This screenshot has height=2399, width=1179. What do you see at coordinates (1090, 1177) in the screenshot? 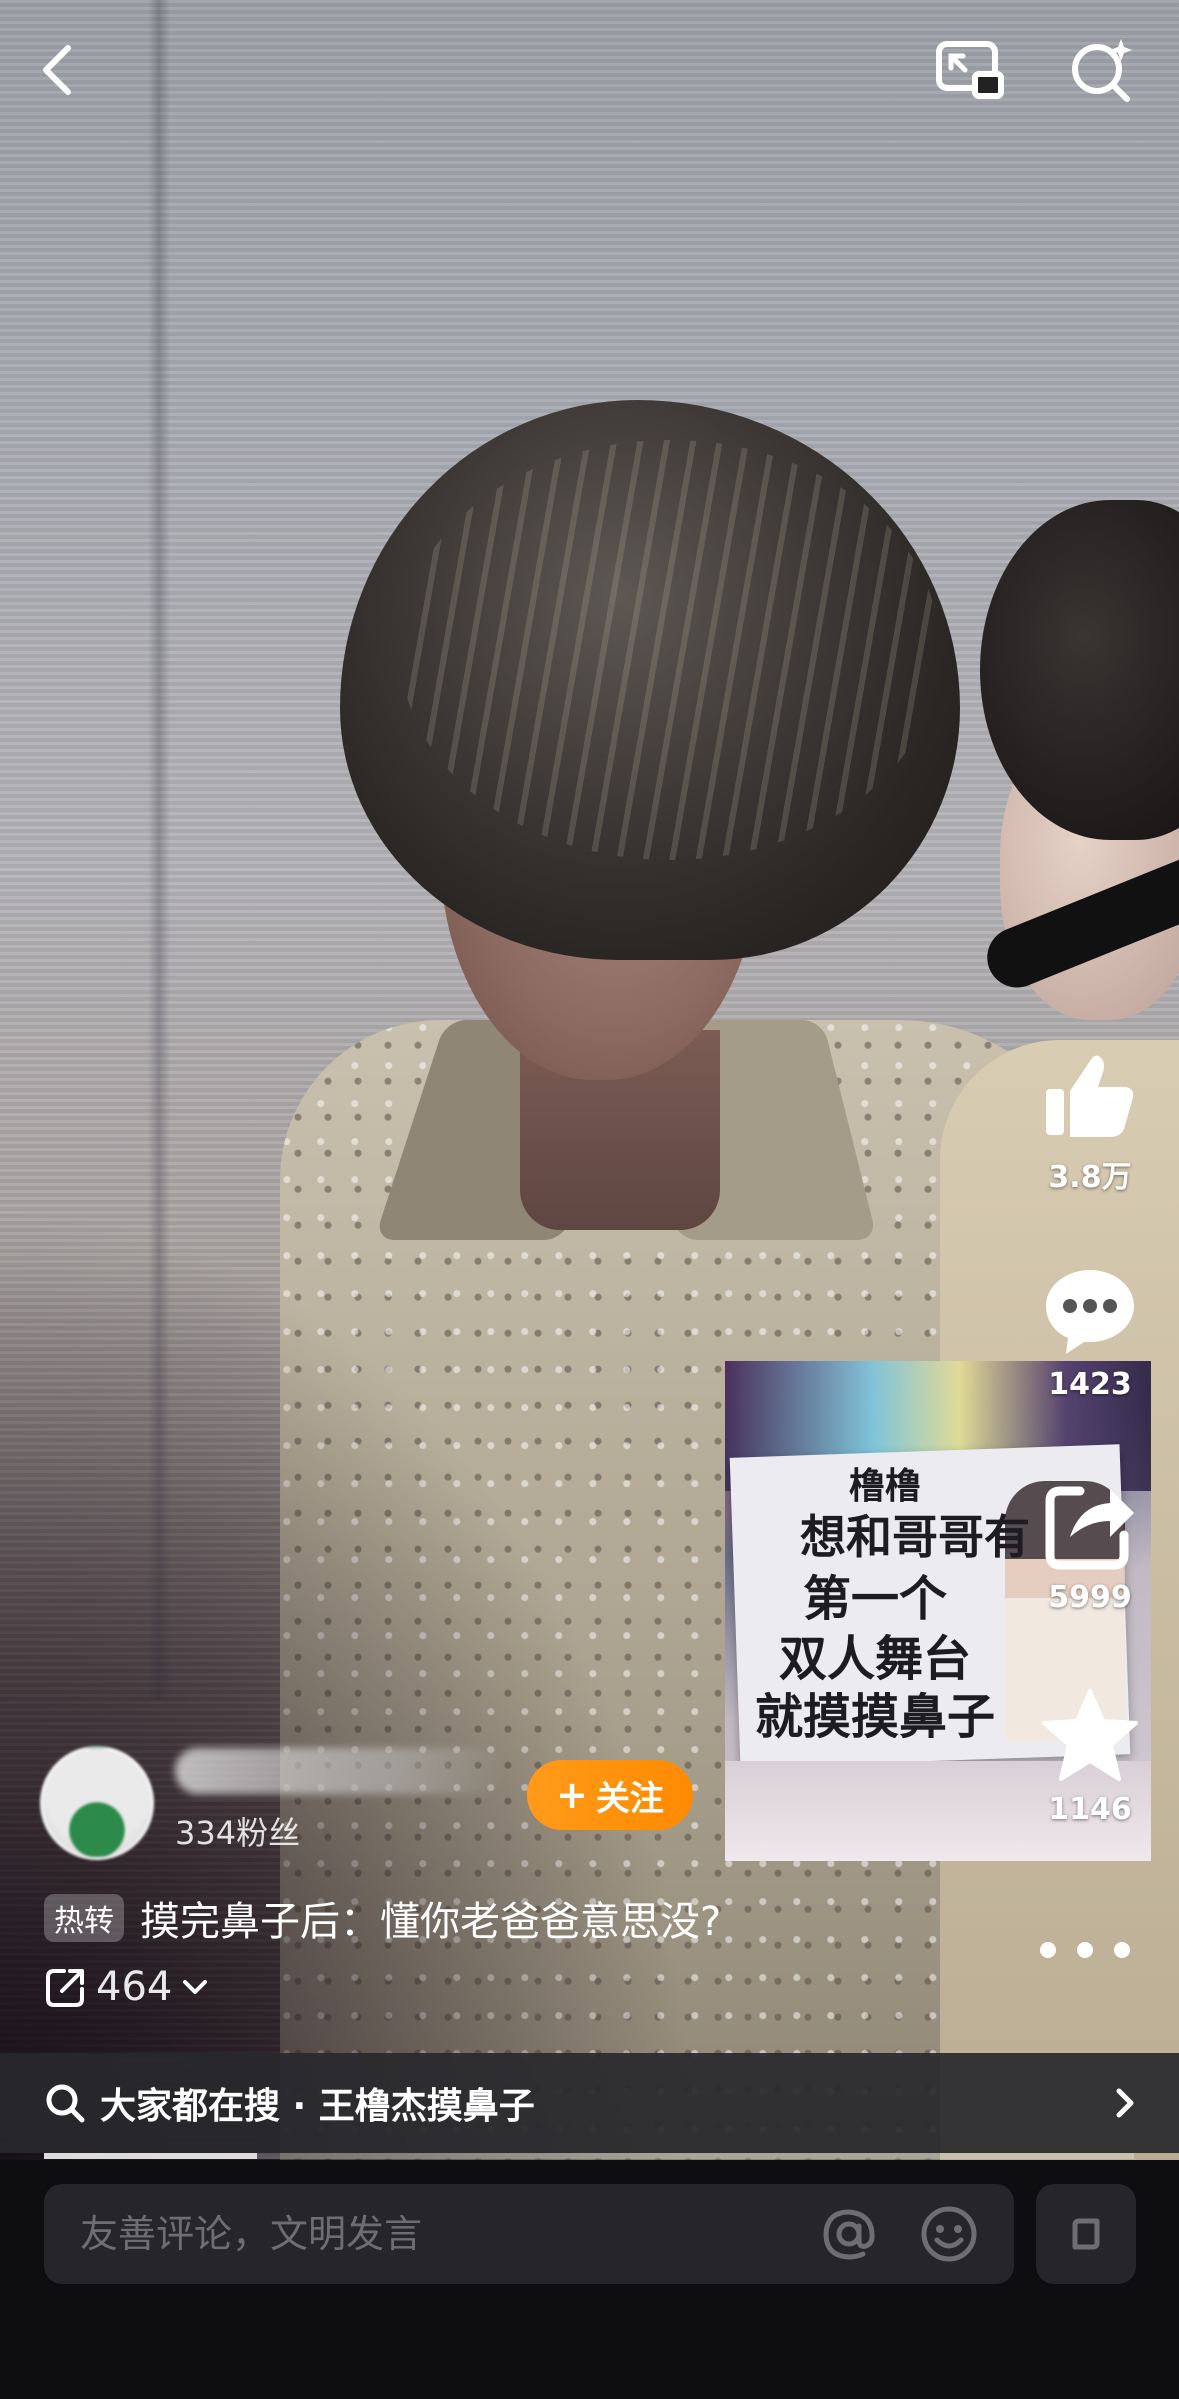
I see `like-count: 3.8万` at bounding box center [1090, 1177].